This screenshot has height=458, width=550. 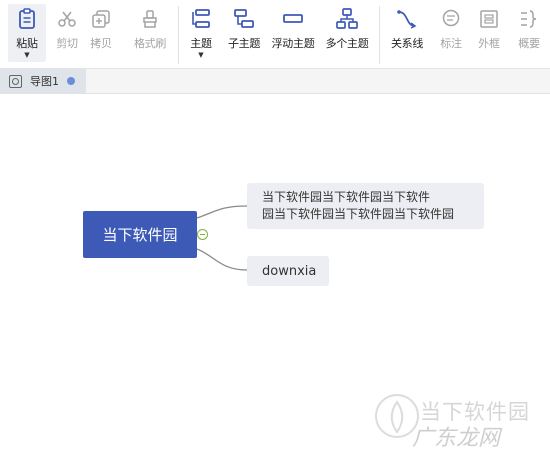 I want to click on subtopic-node: downxia, so click(x=288, y=271).